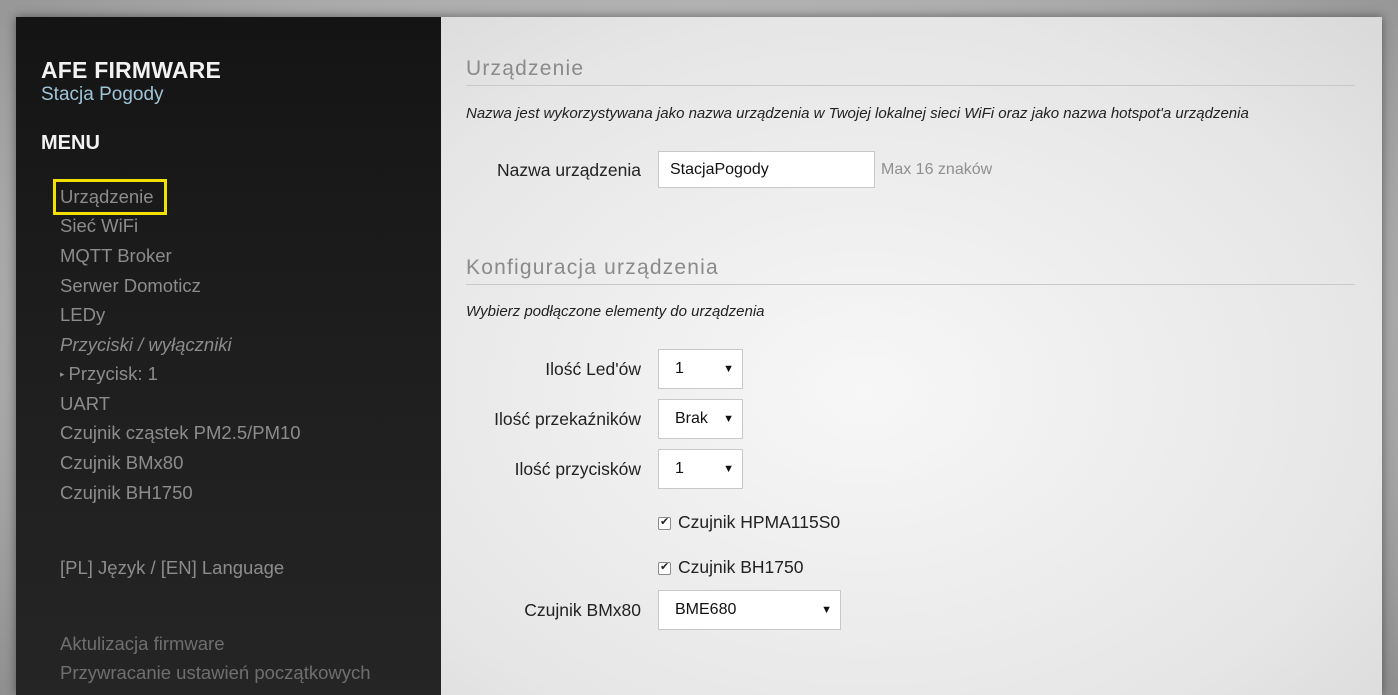  I want to click on bmx80-select: BME680 ▼, so click(749, 610).